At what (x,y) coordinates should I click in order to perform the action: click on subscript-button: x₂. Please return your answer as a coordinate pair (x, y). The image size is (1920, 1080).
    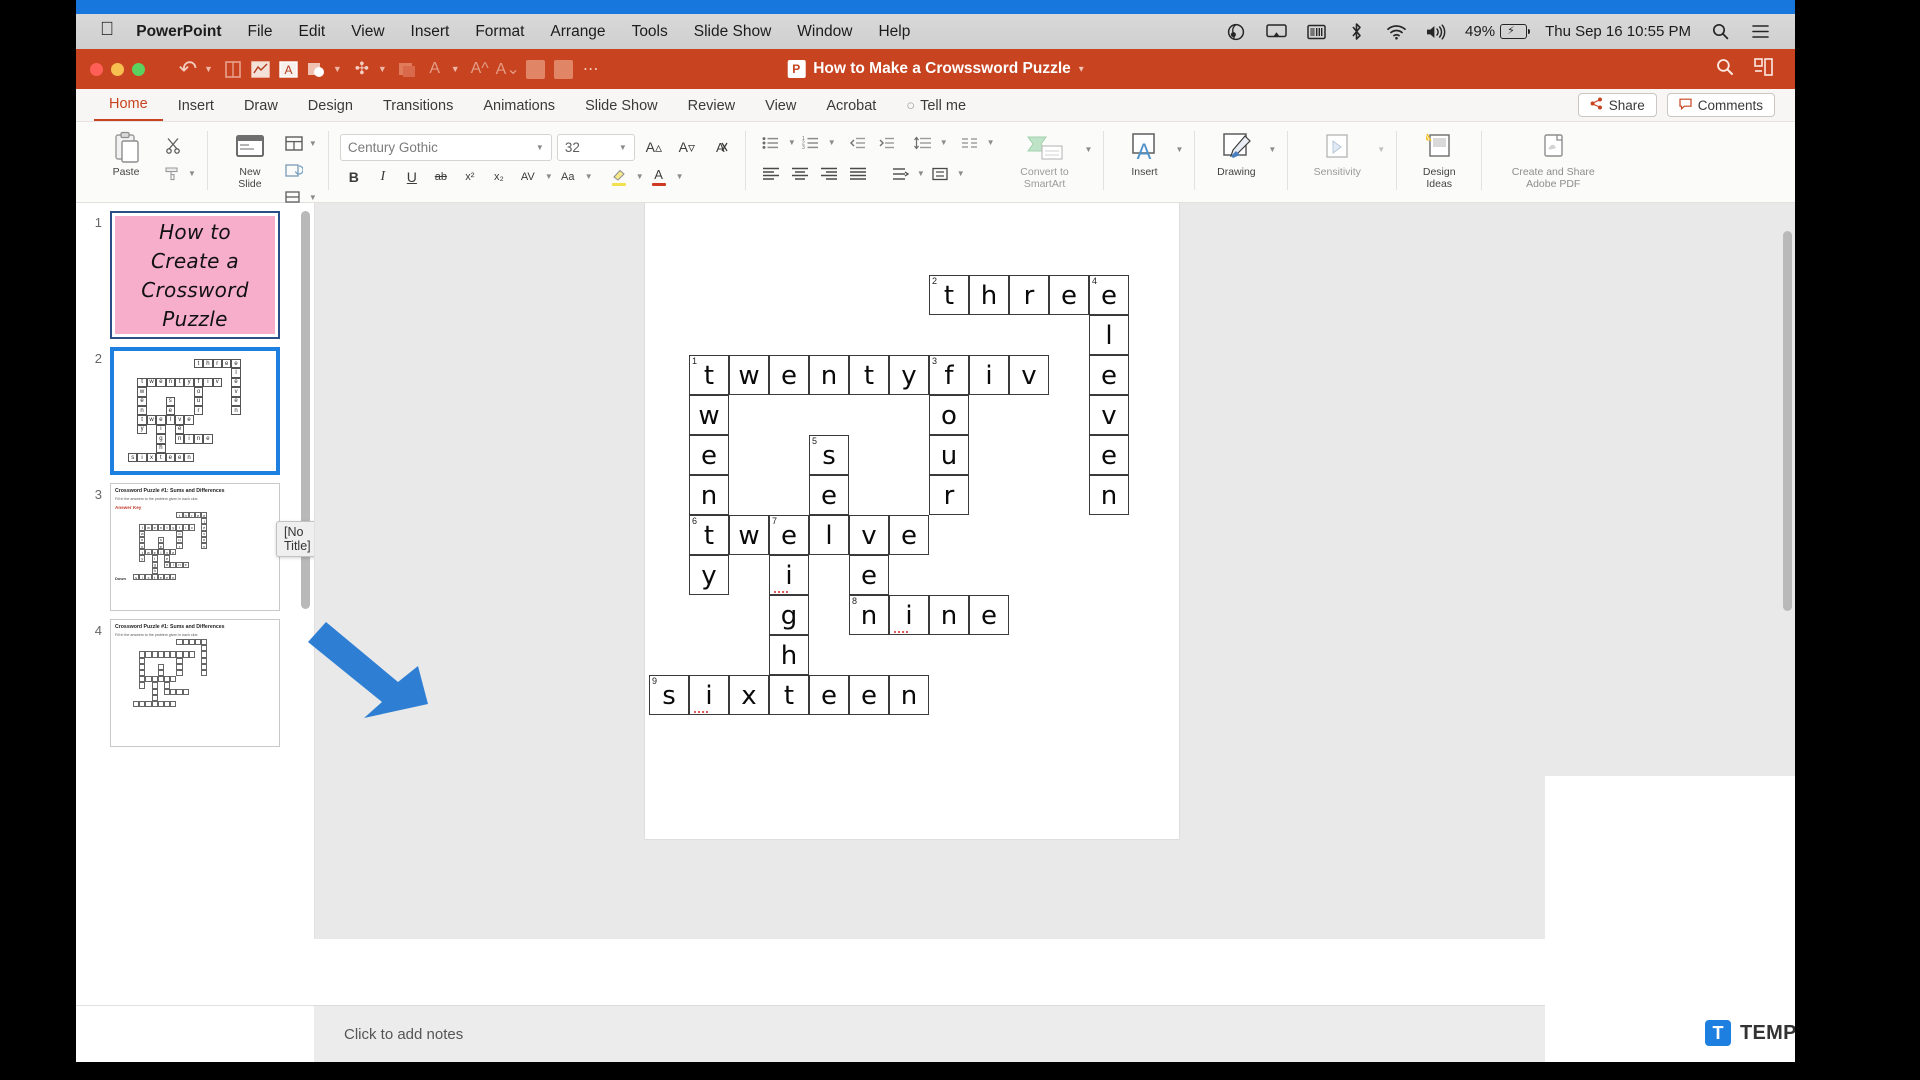
    Looking at the image, I should click on (499, 176).